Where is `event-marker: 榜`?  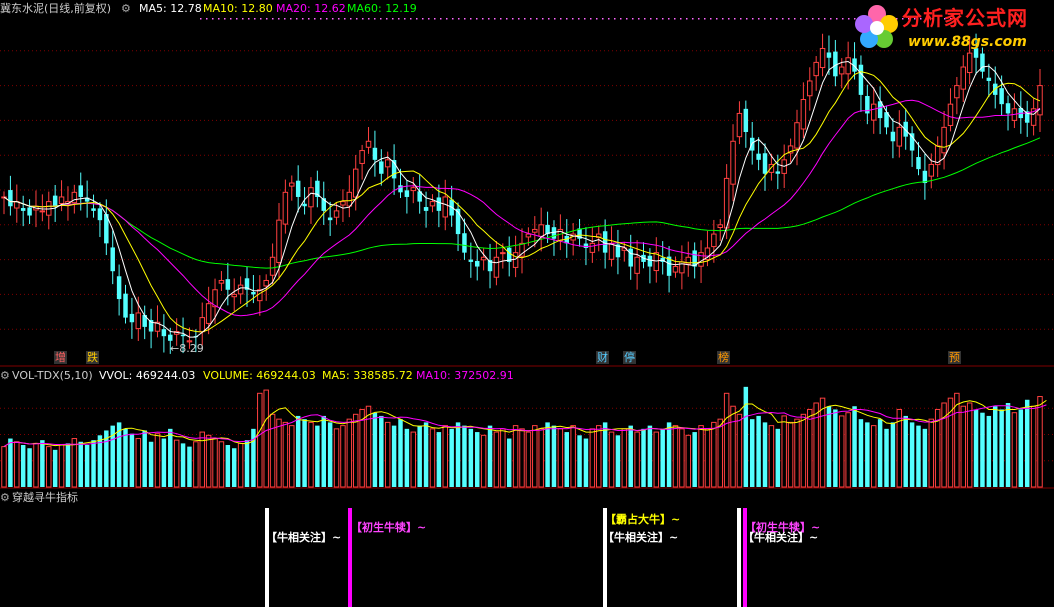
event-marker: 榜 is located at coordinates (723, 357).